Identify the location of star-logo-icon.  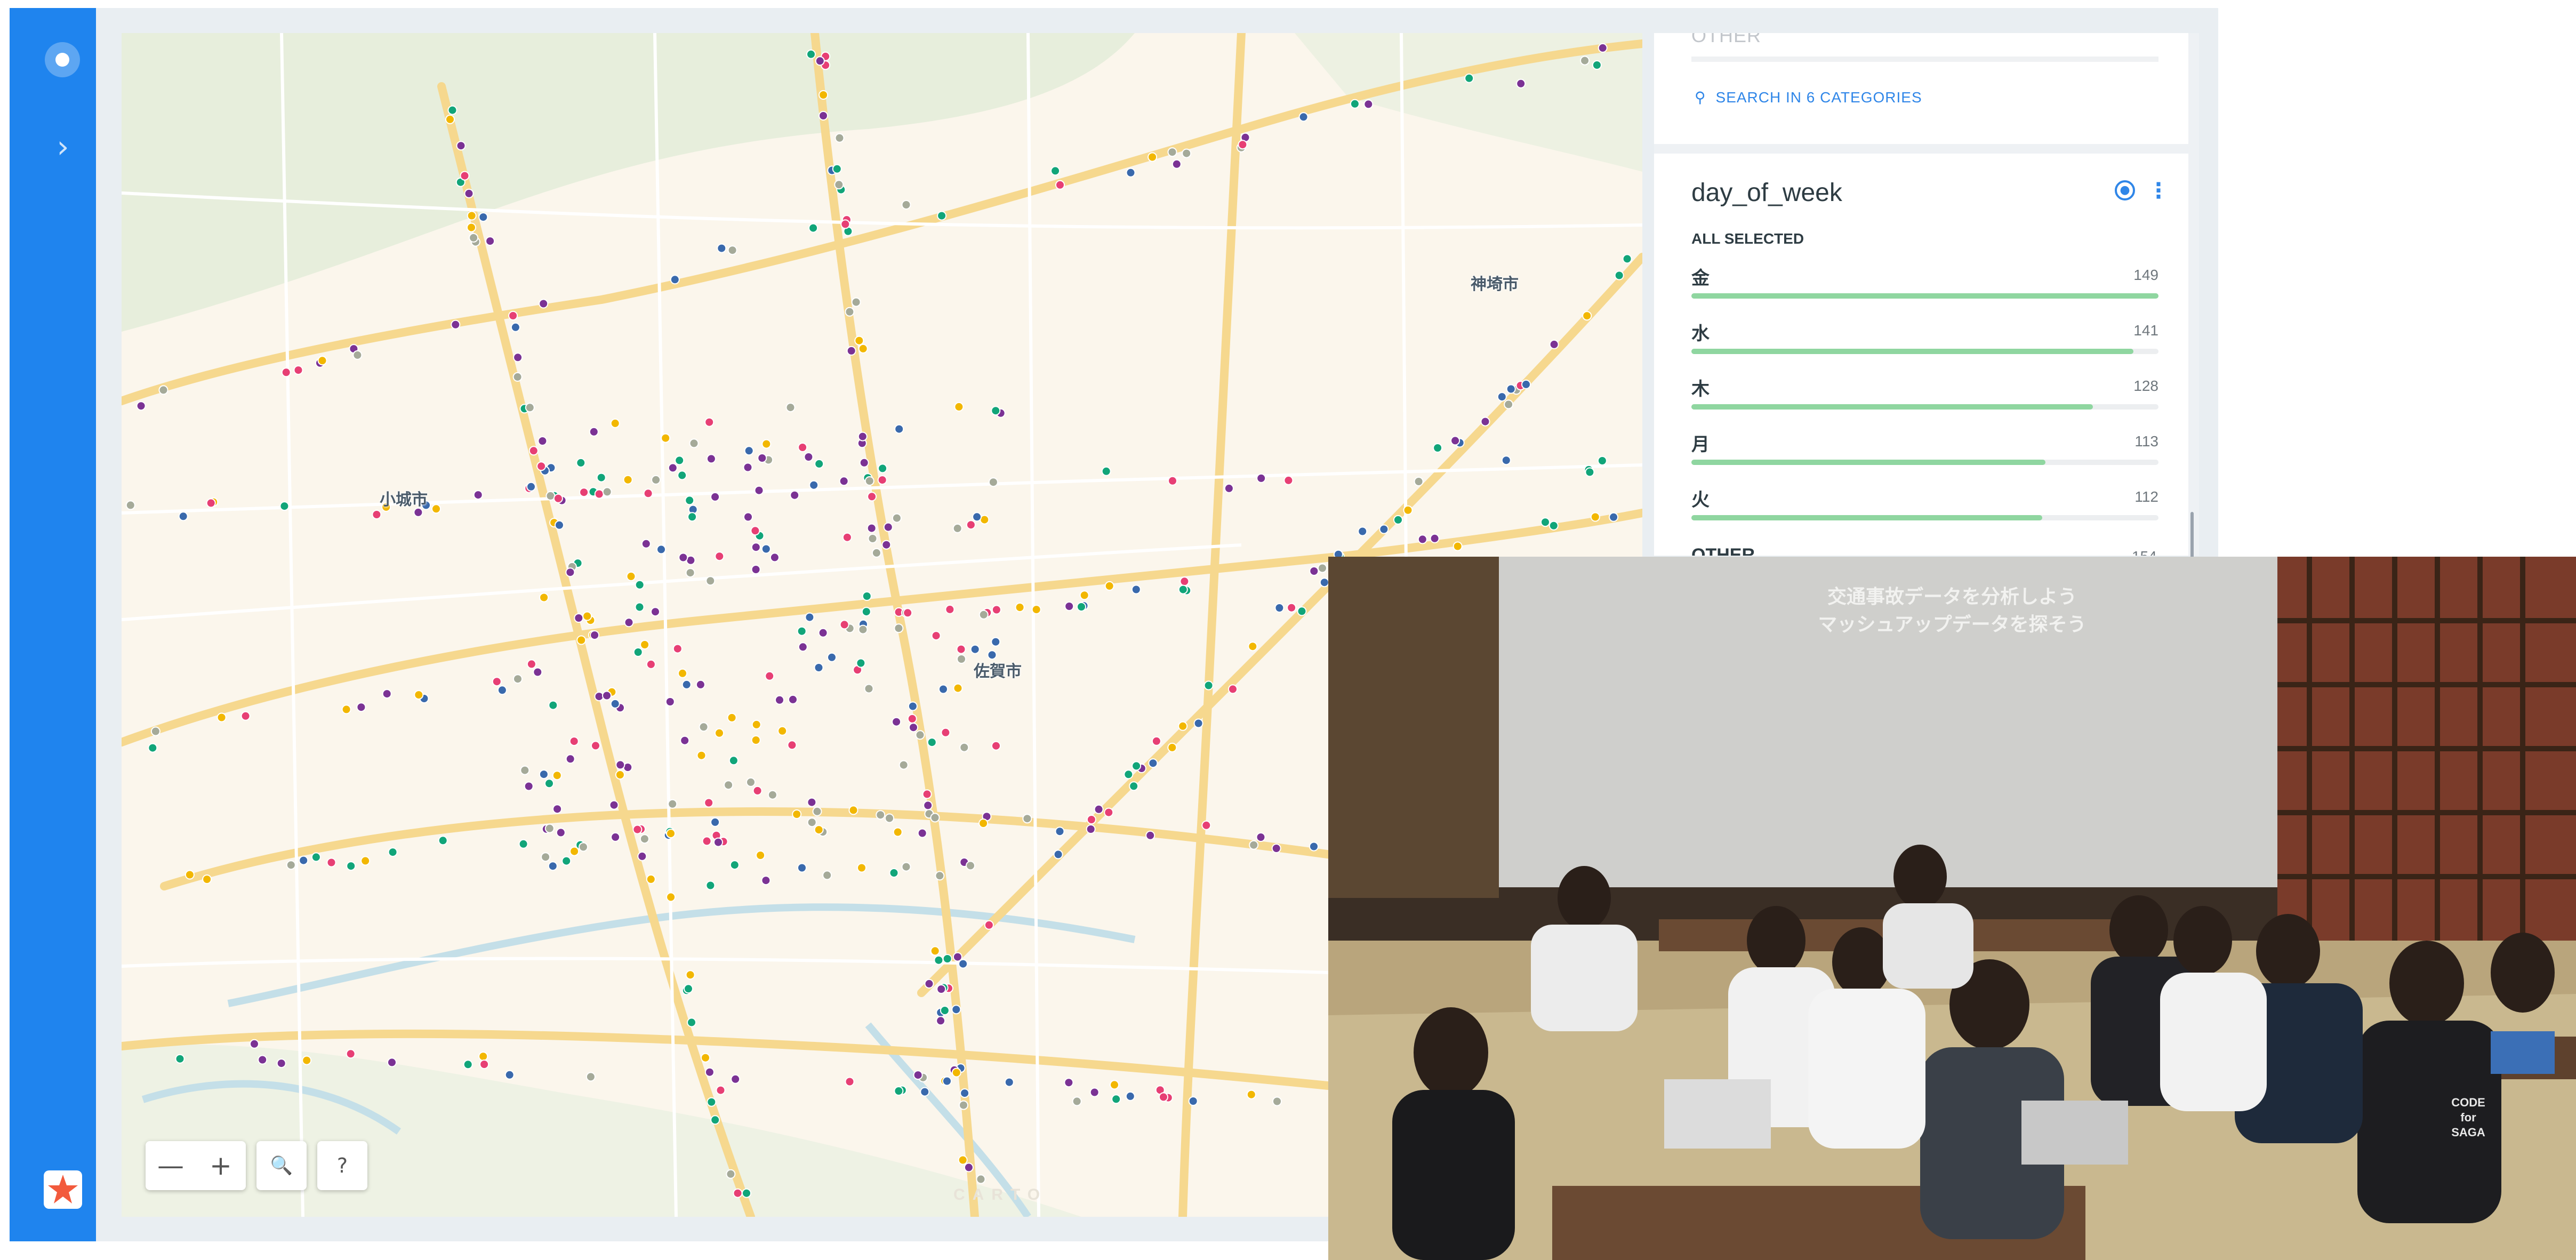
(63, 1189).